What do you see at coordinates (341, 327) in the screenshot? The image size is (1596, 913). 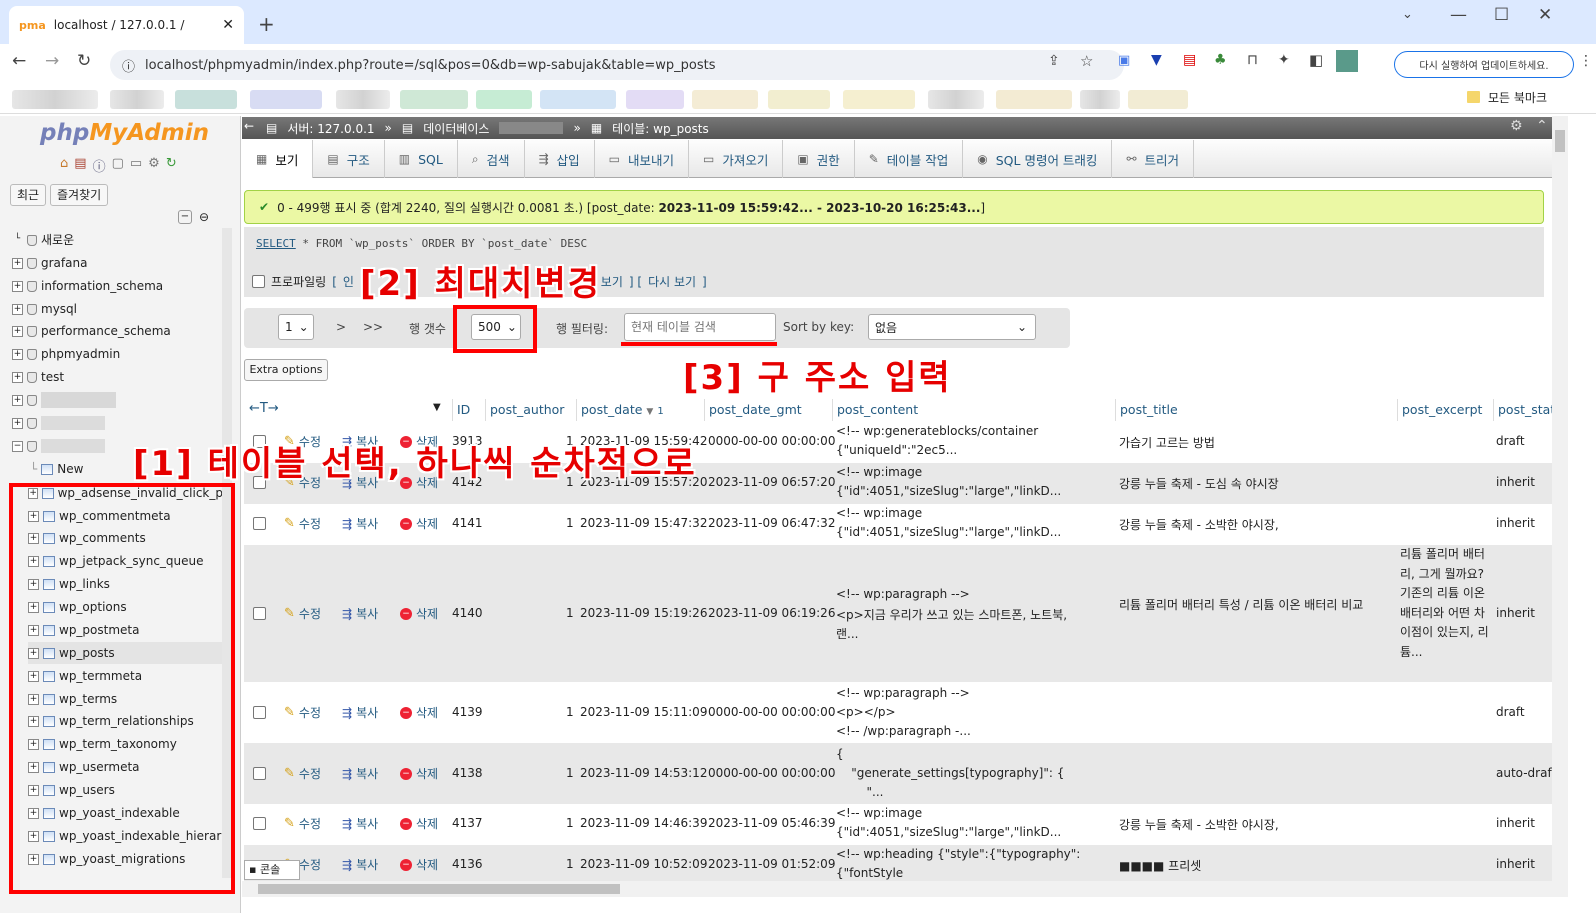 I see `next-page-button: >` at bounding box center [341, 327].